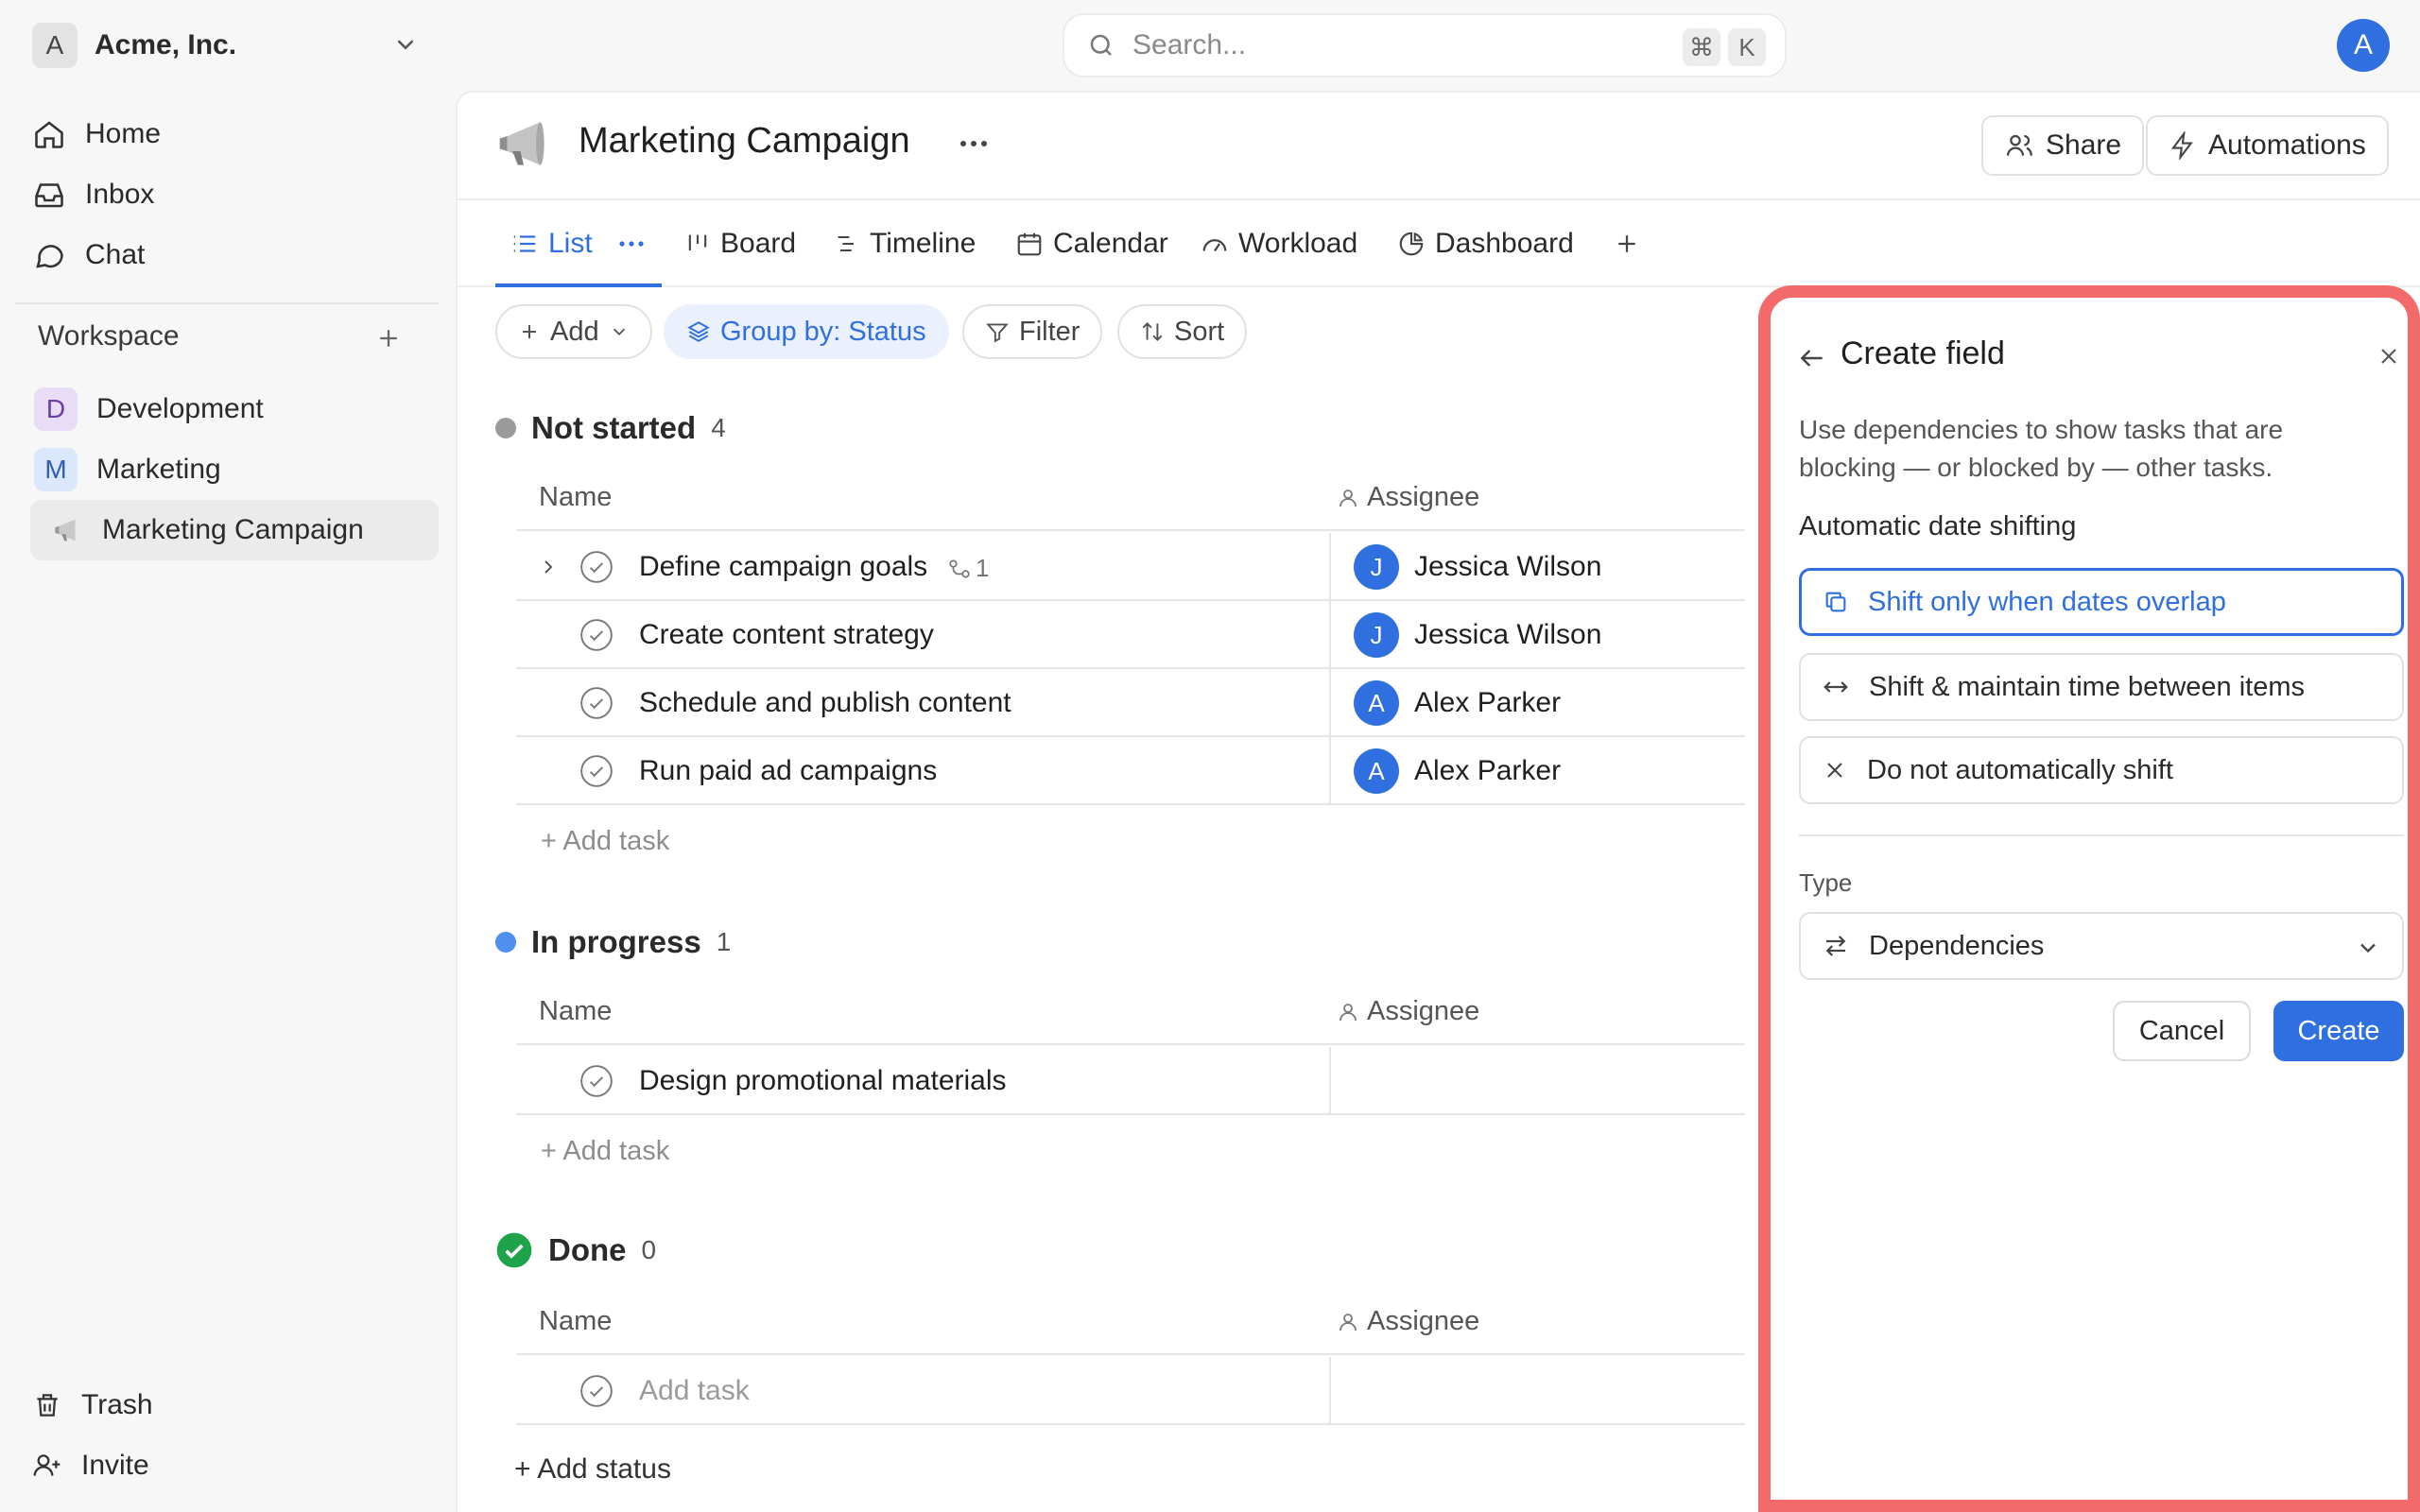 This screenshot has width=2420, height=1512. What do you see at coordinates (93, 194) in the screenshot?
I see `sidebar-item-inbox: Inbox` at bounding box center [93, 194].